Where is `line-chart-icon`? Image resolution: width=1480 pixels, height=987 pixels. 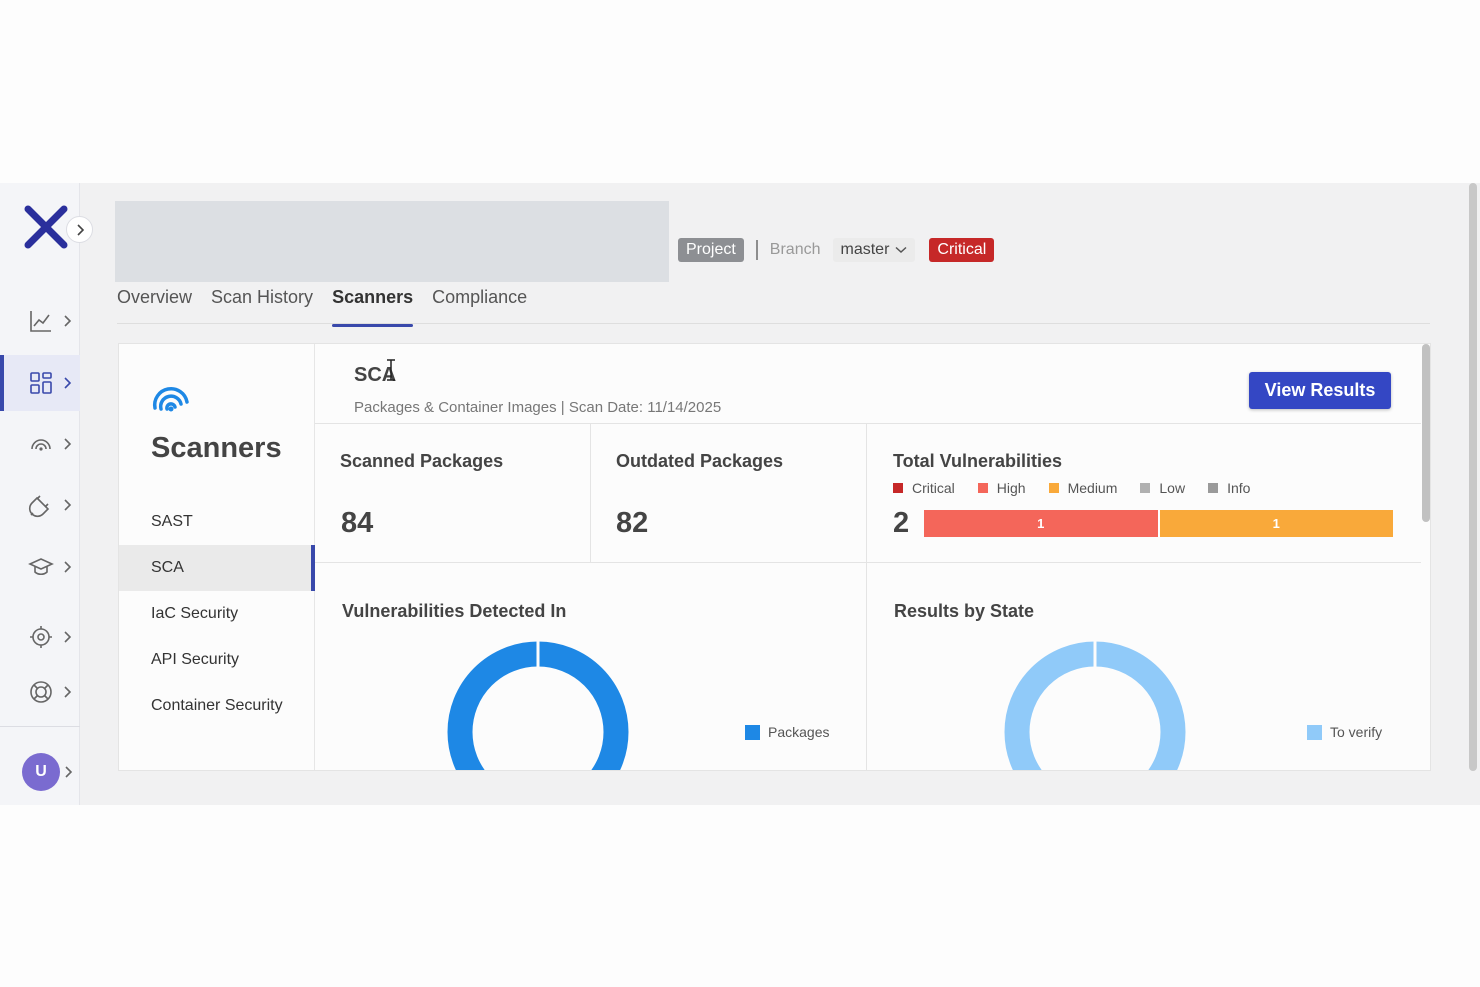 line-chart-icon is located at coordinates (40, 321).